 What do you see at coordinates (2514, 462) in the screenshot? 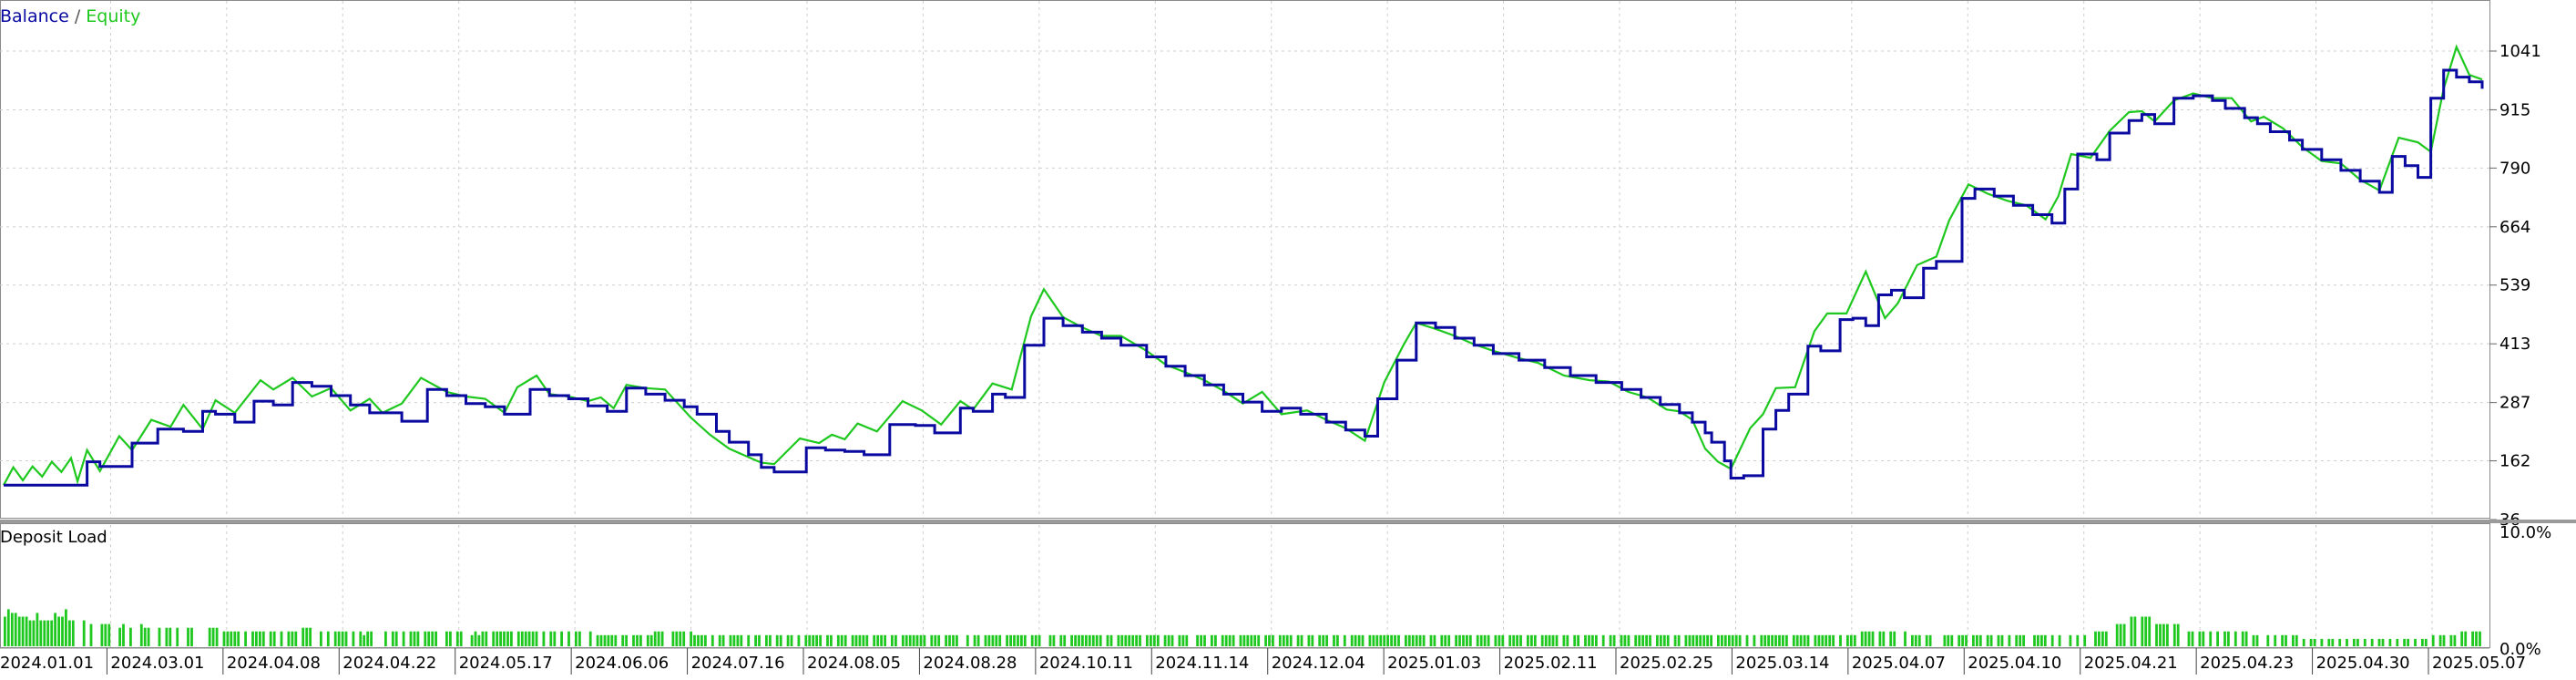
I see `y-tick-label: 162` at bounding box center [2514, 462].